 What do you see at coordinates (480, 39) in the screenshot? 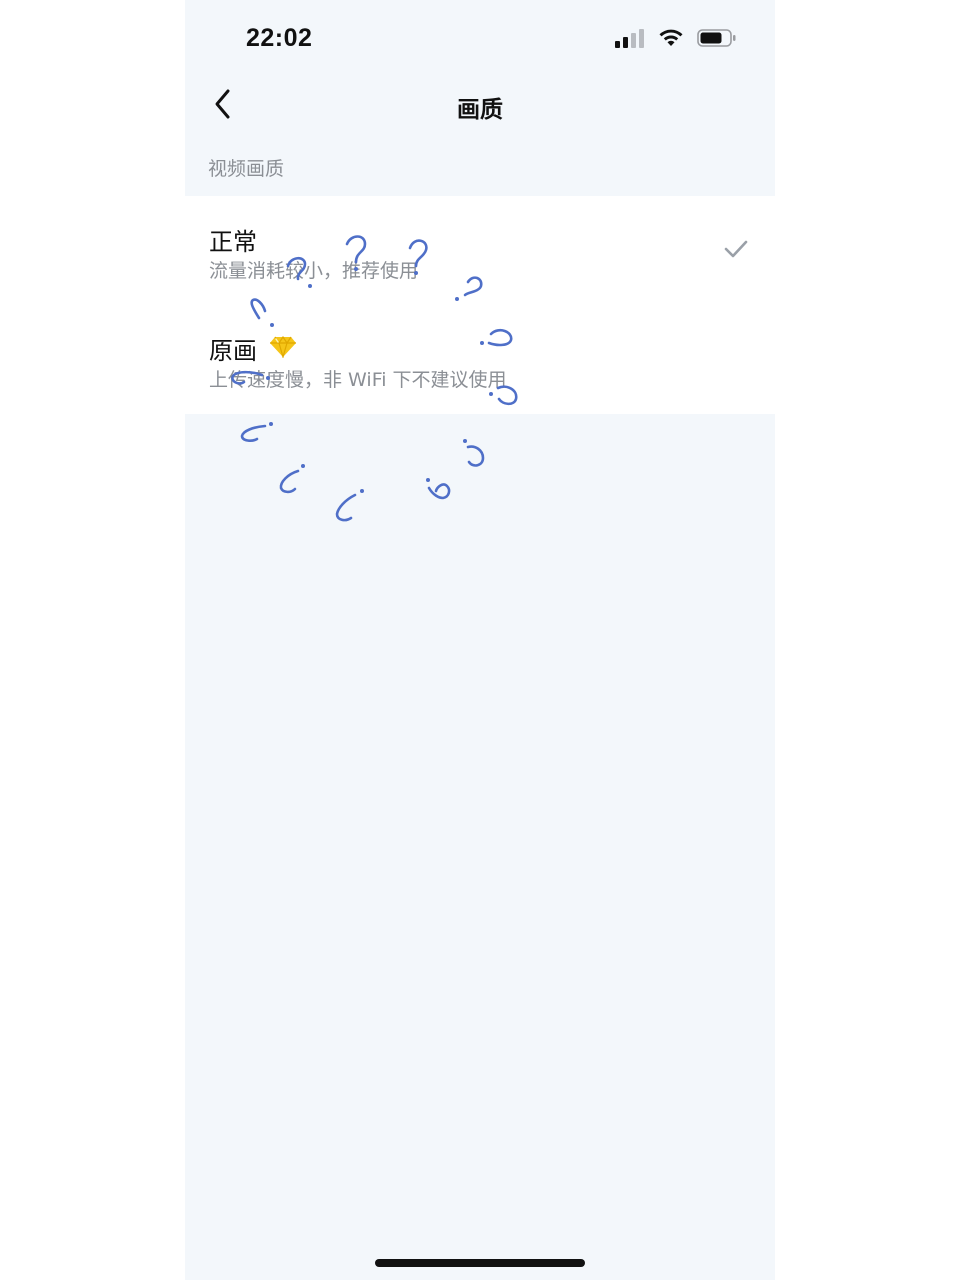
I see `status-bar: 22:02` at bounding box center [480, 39].